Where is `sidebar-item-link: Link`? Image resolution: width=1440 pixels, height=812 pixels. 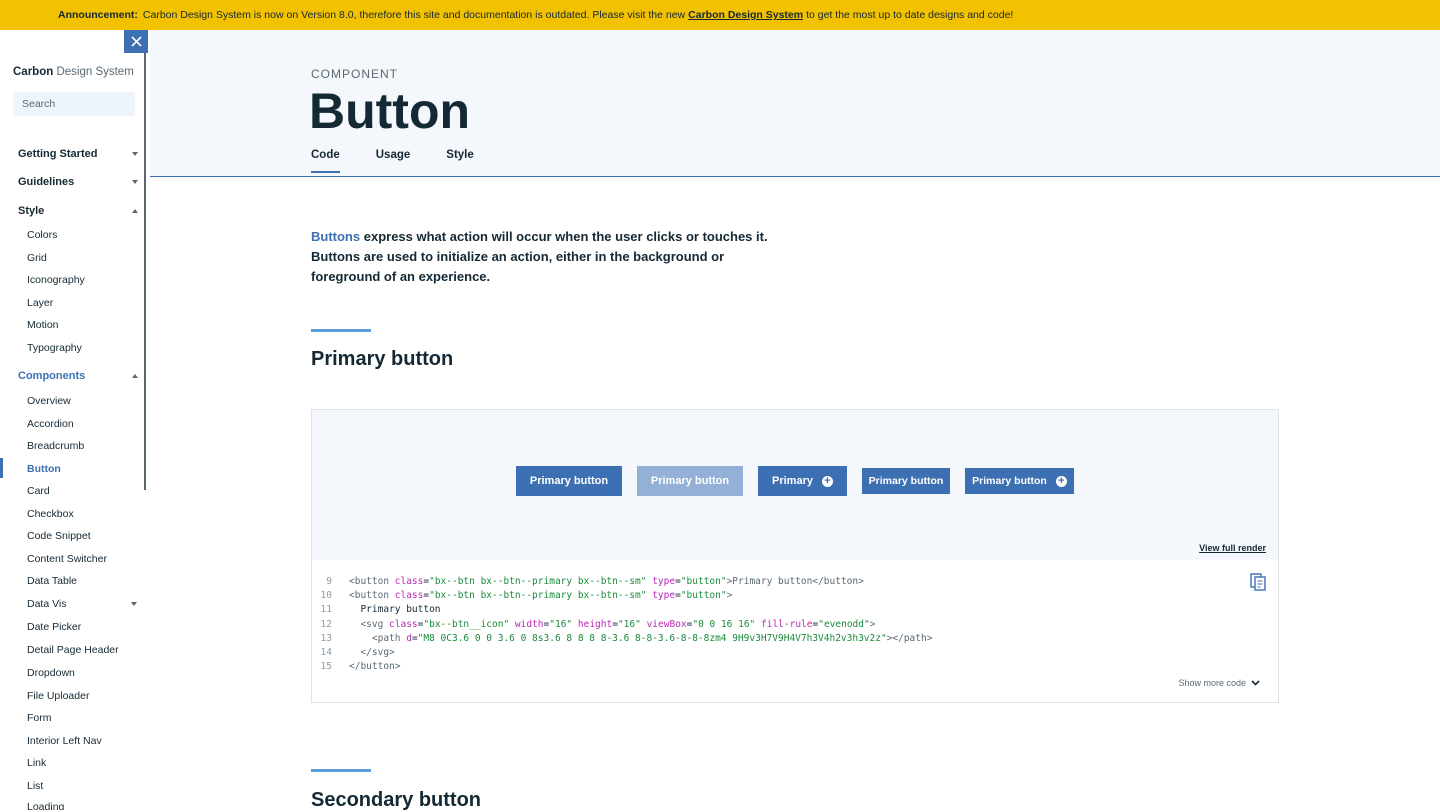
sidebar-item-link: Link is located at coordinates (82, 763).